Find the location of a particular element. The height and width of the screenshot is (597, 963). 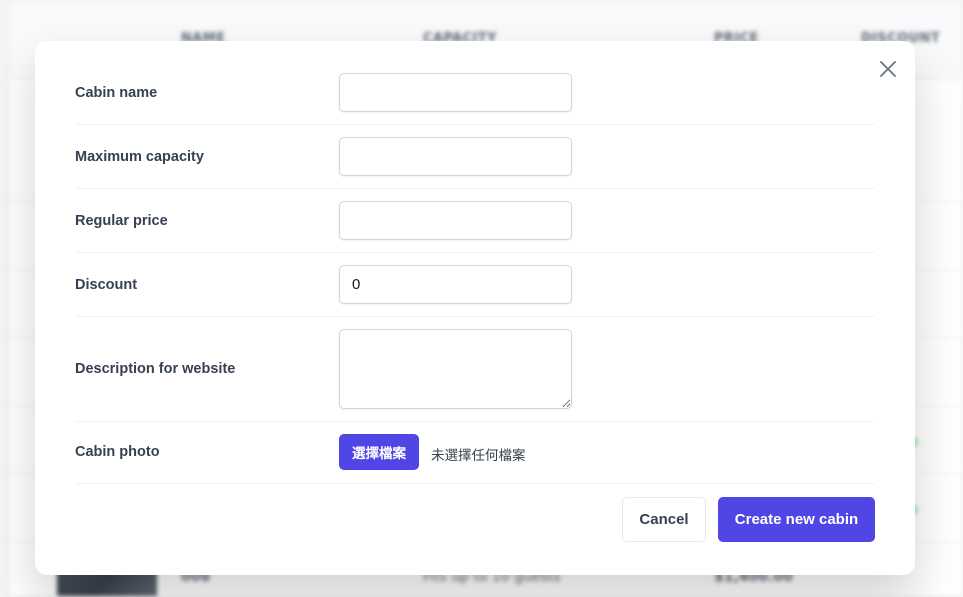

discount-input is located at coordinates (455, 284).